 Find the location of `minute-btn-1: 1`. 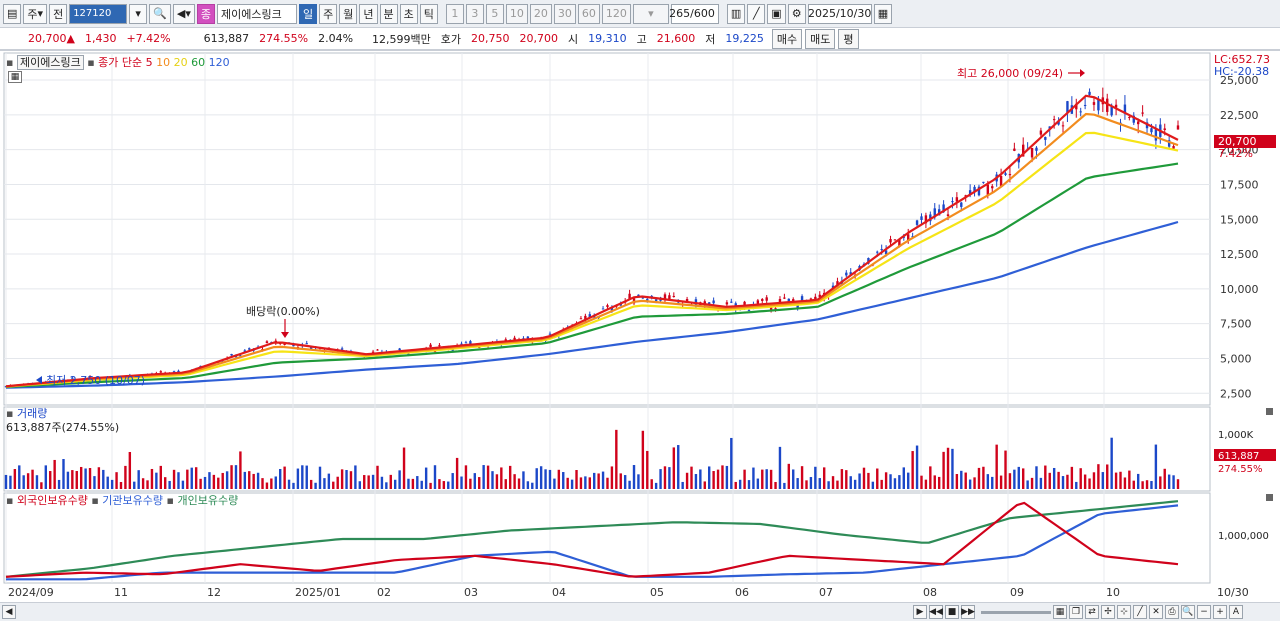

minute-btn-1: 1 is located at coordinates (454, 13).